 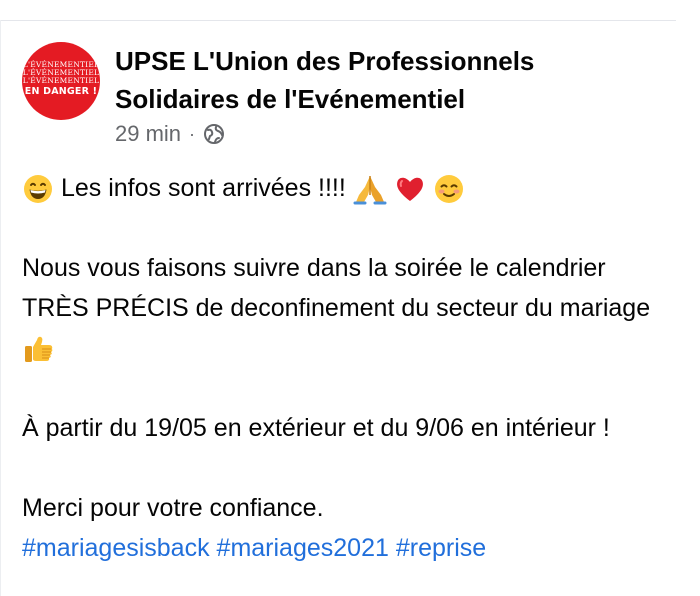 I want to click on avatar-text-line: L'ÉVÉNEMENTIEL, so click(x=61, y=80).